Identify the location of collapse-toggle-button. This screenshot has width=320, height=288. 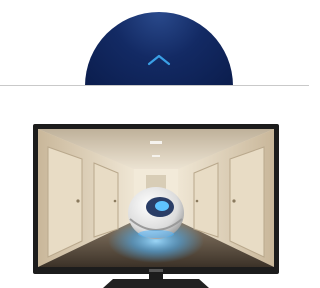
(159, 49).